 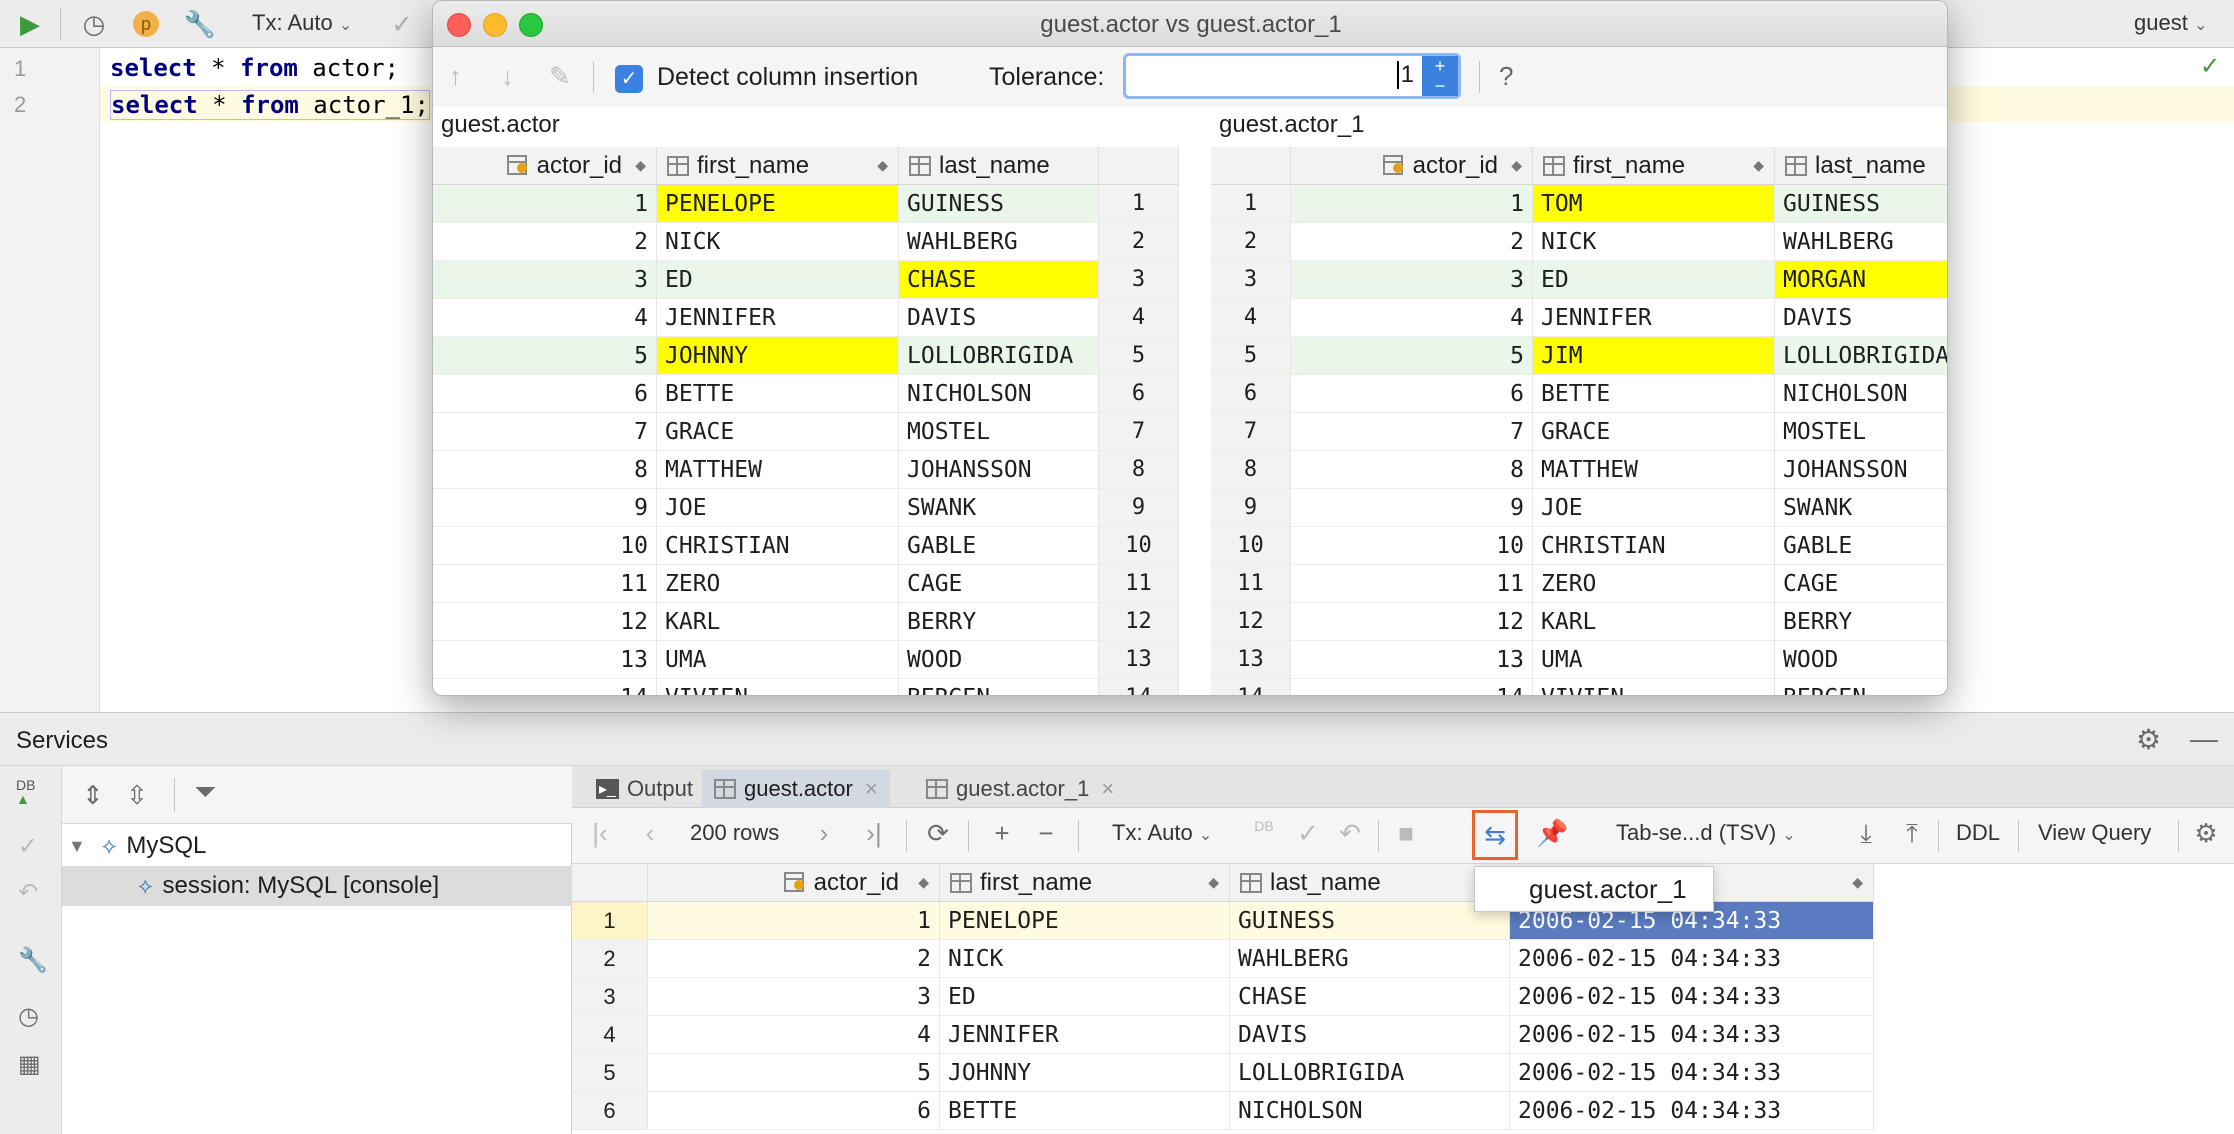 What do you see at coordinates (1251, 622) in the screenshot?
I see `right-row-number: 12` at bounding box center [1251, 622].